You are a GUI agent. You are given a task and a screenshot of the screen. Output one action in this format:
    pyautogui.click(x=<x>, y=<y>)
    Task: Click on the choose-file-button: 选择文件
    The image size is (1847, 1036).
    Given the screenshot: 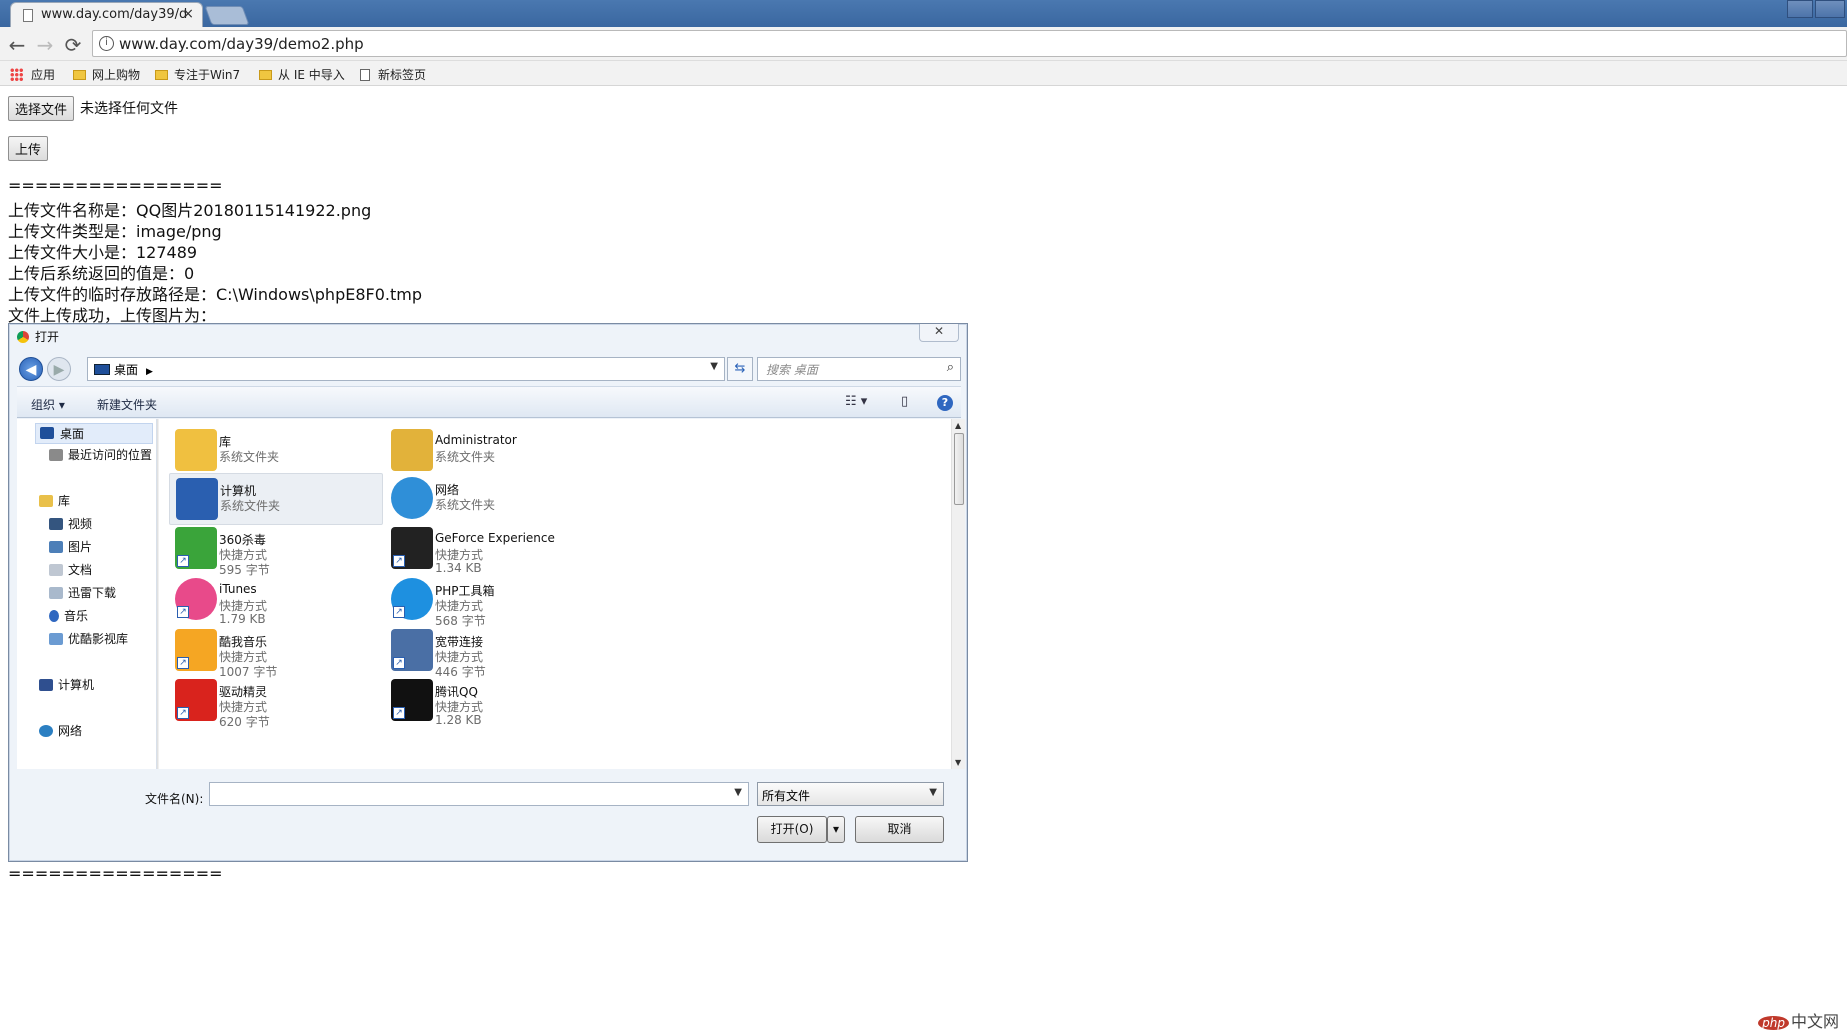 What is the action you would take?
    pyautogui.click(x=41, y=108)
    